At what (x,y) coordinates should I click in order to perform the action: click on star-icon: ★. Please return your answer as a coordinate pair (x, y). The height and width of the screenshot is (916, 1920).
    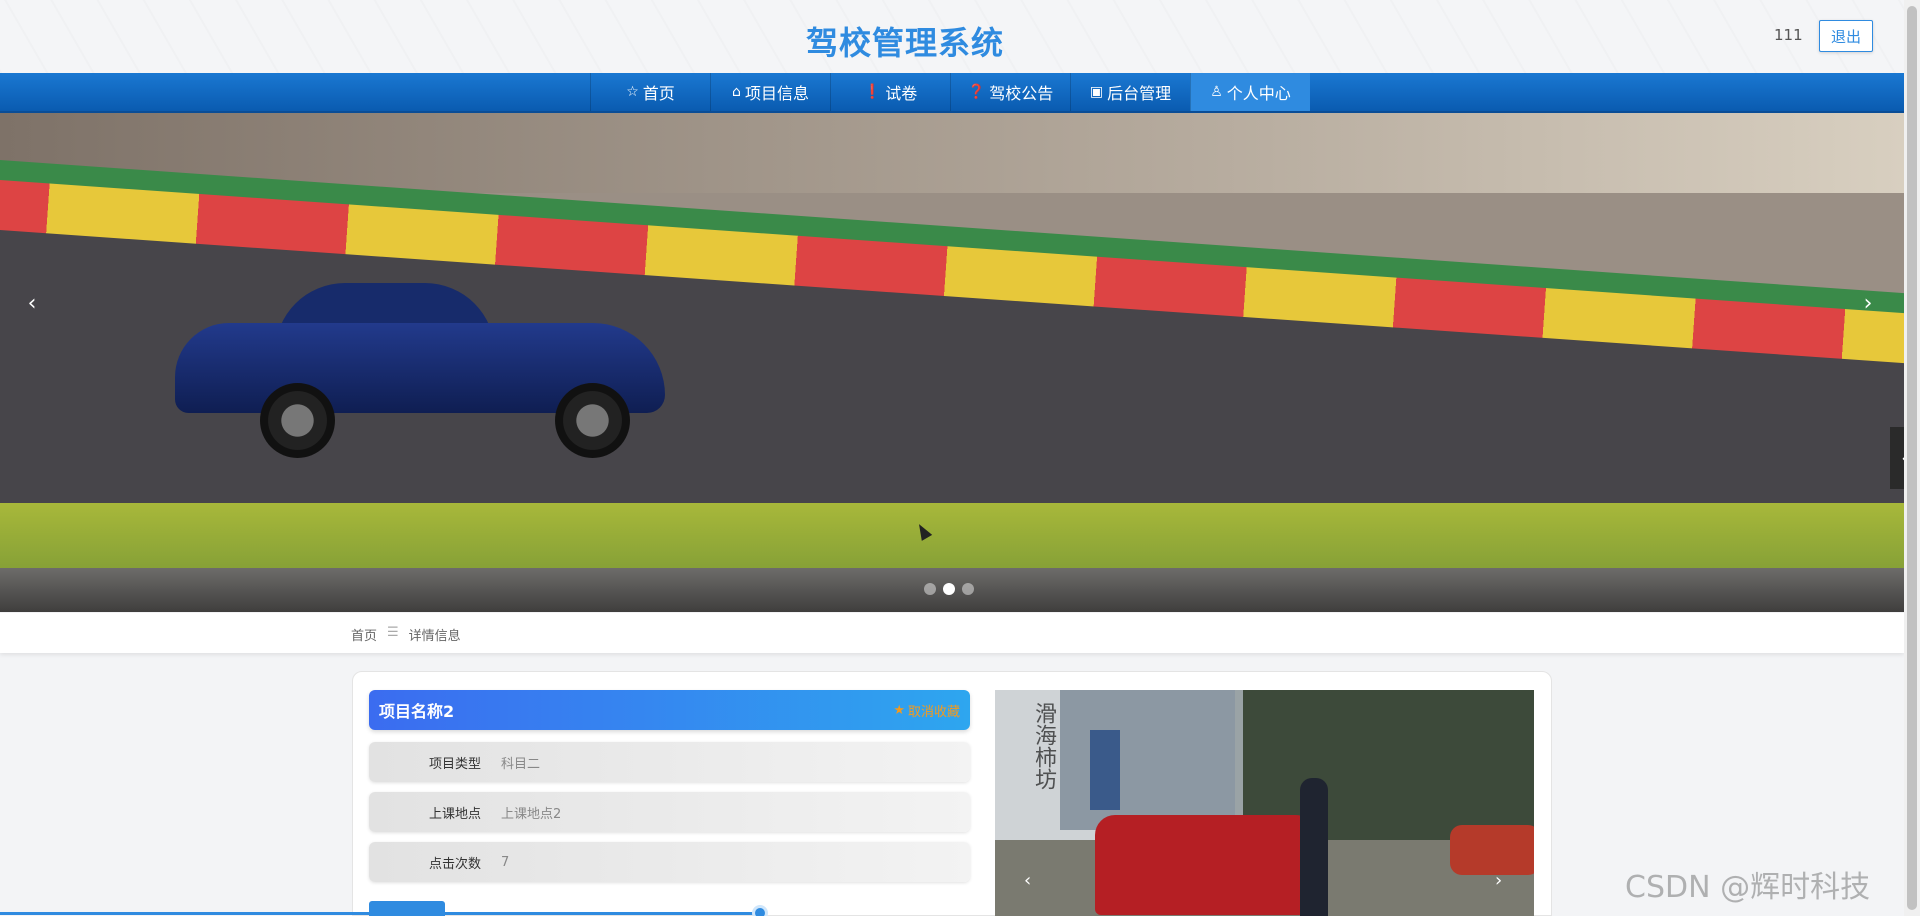
    Looking at the image, I should click on (899, 710).